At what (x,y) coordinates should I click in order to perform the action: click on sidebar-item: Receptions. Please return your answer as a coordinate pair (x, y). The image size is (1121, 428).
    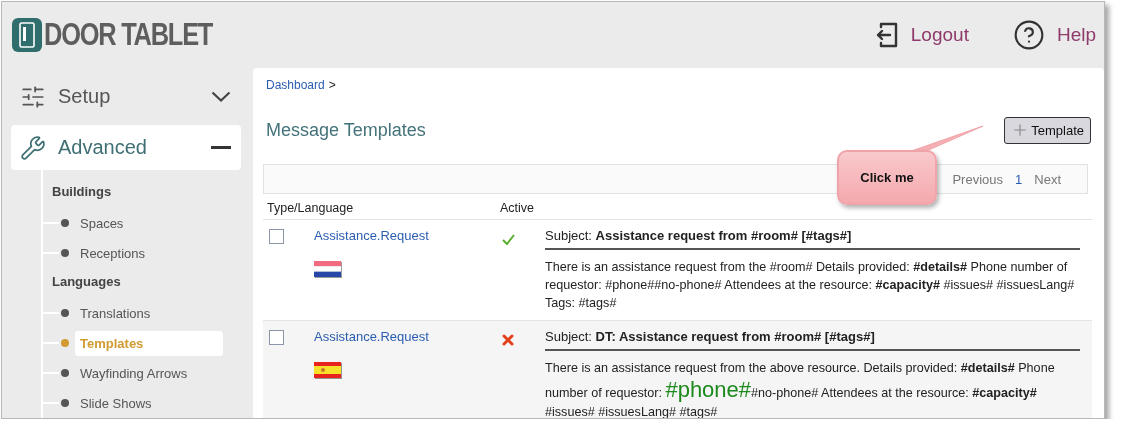
    Looking at the image, I should click on (149, 253).